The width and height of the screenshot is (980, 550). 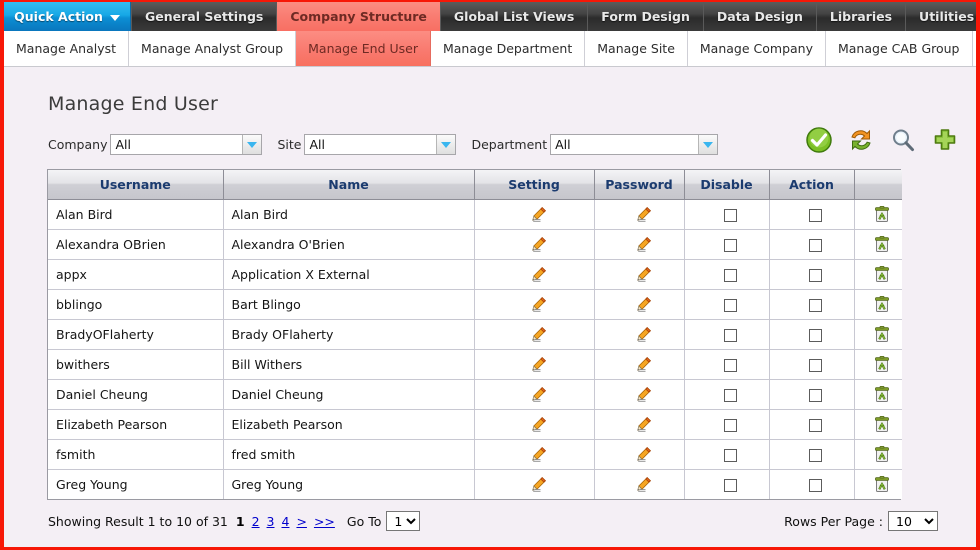 What do you see at coordinates (945, 140) in the screenshot?
I see `add-plus-icon` at bounding box center [945, 140].